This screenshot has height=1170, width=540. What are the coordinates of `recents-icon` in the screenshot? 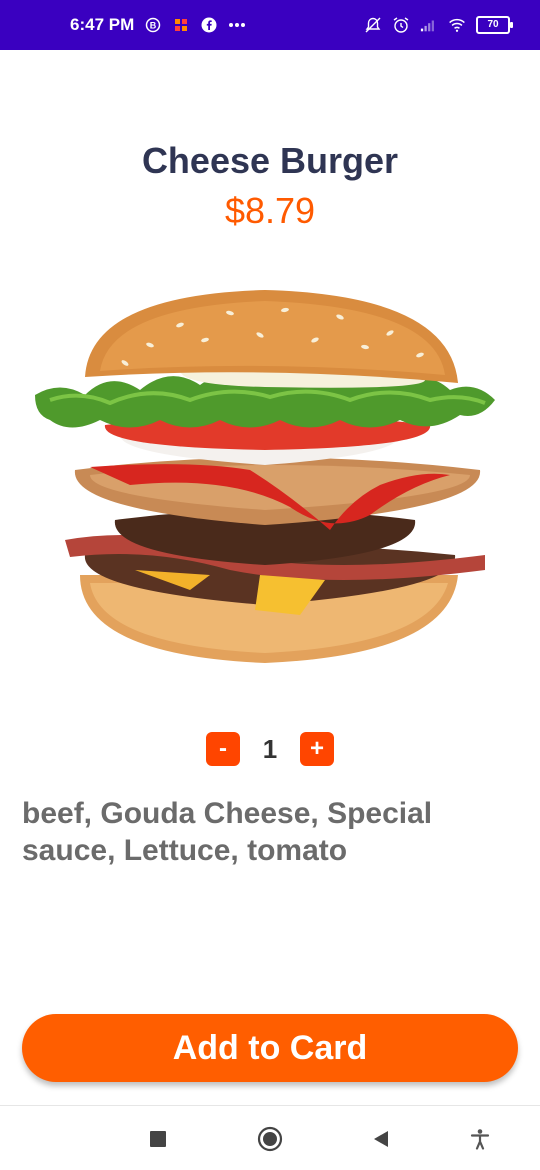 It's located at (158, 1139).